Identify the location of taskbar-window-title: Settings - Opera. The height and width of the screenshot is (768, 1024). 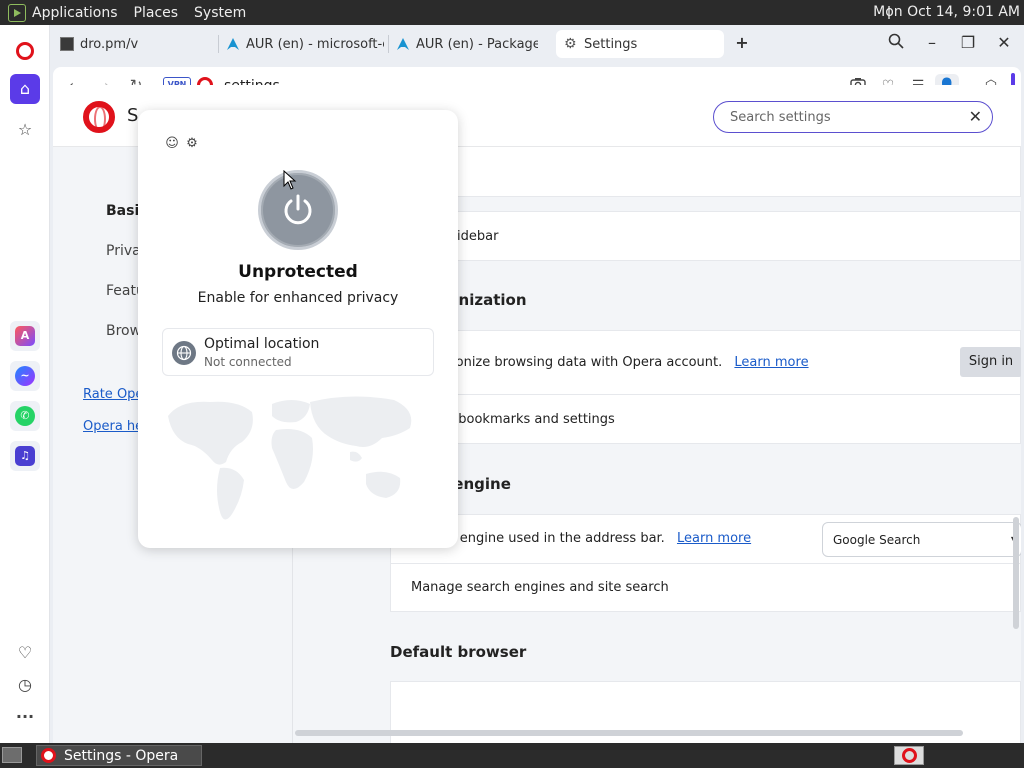
(121, 755).